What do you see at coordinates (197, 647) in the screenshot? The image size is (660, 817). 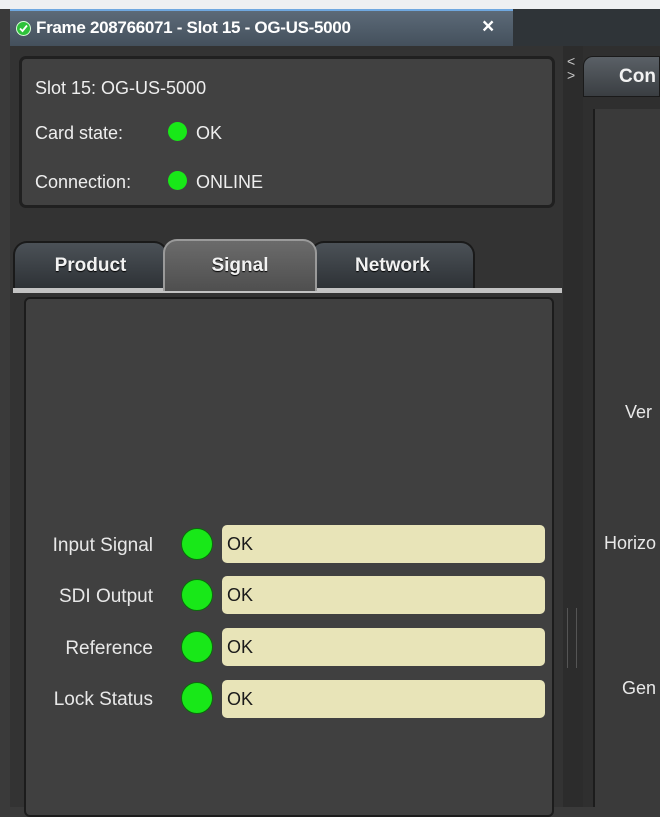 I see `reference-led-icon` at bounding box center [197, 647].